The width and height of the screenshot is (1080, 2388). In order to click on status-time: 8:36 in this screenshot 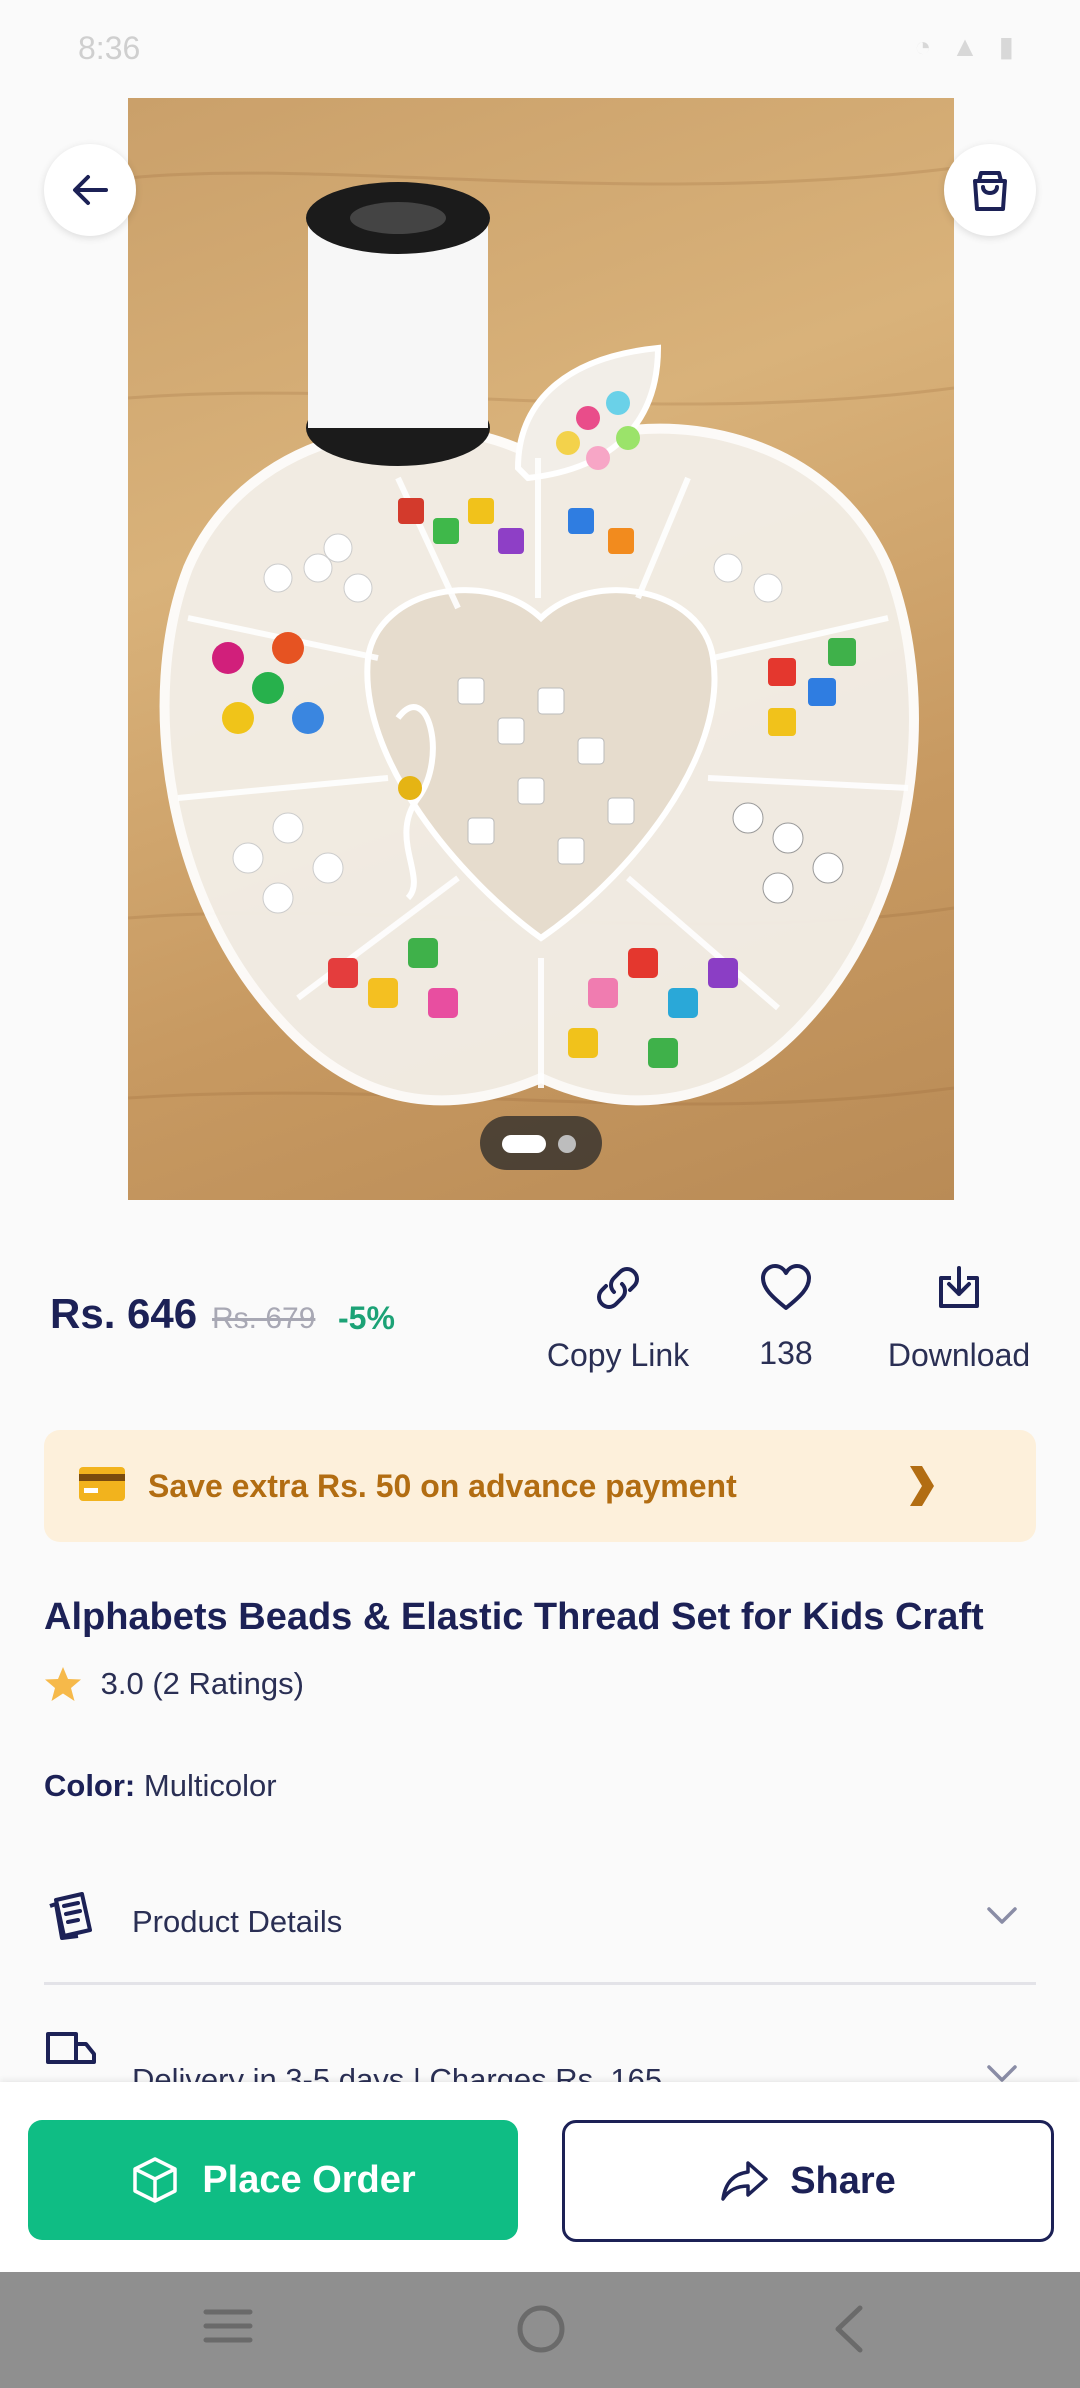, I will do `click(109, 48)`.